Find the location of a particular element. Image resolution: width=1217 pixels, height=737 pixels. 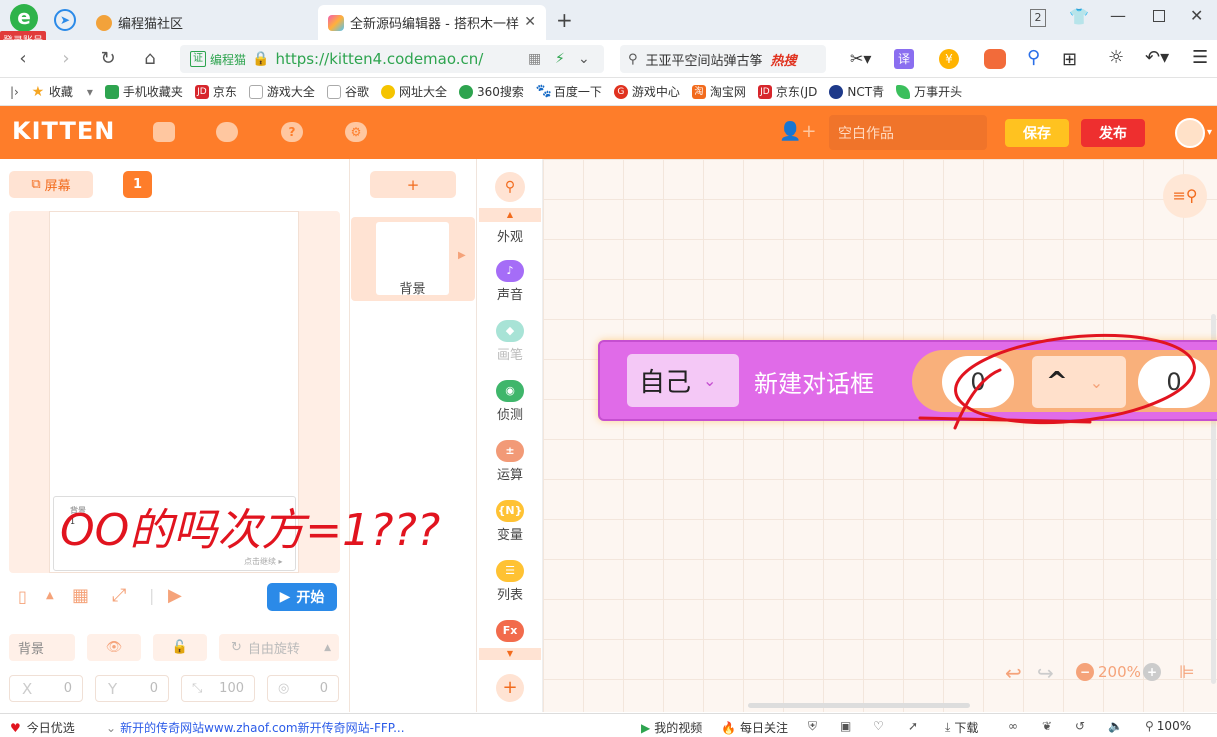

health-icon: ♡ is located at coordinates (878, 726).